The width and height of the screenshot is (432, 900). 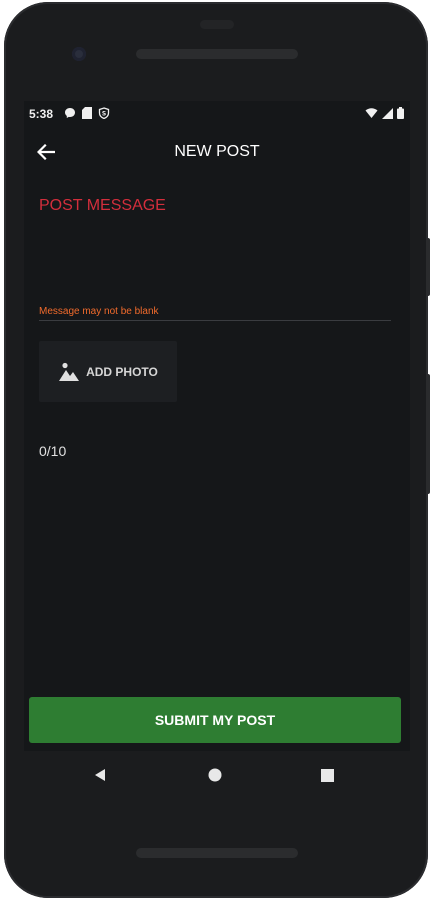 What do you see at coordinates (53, 451) in the screenshot?
I see `photo-counter: 0/10` at bounding box center [53, 451].